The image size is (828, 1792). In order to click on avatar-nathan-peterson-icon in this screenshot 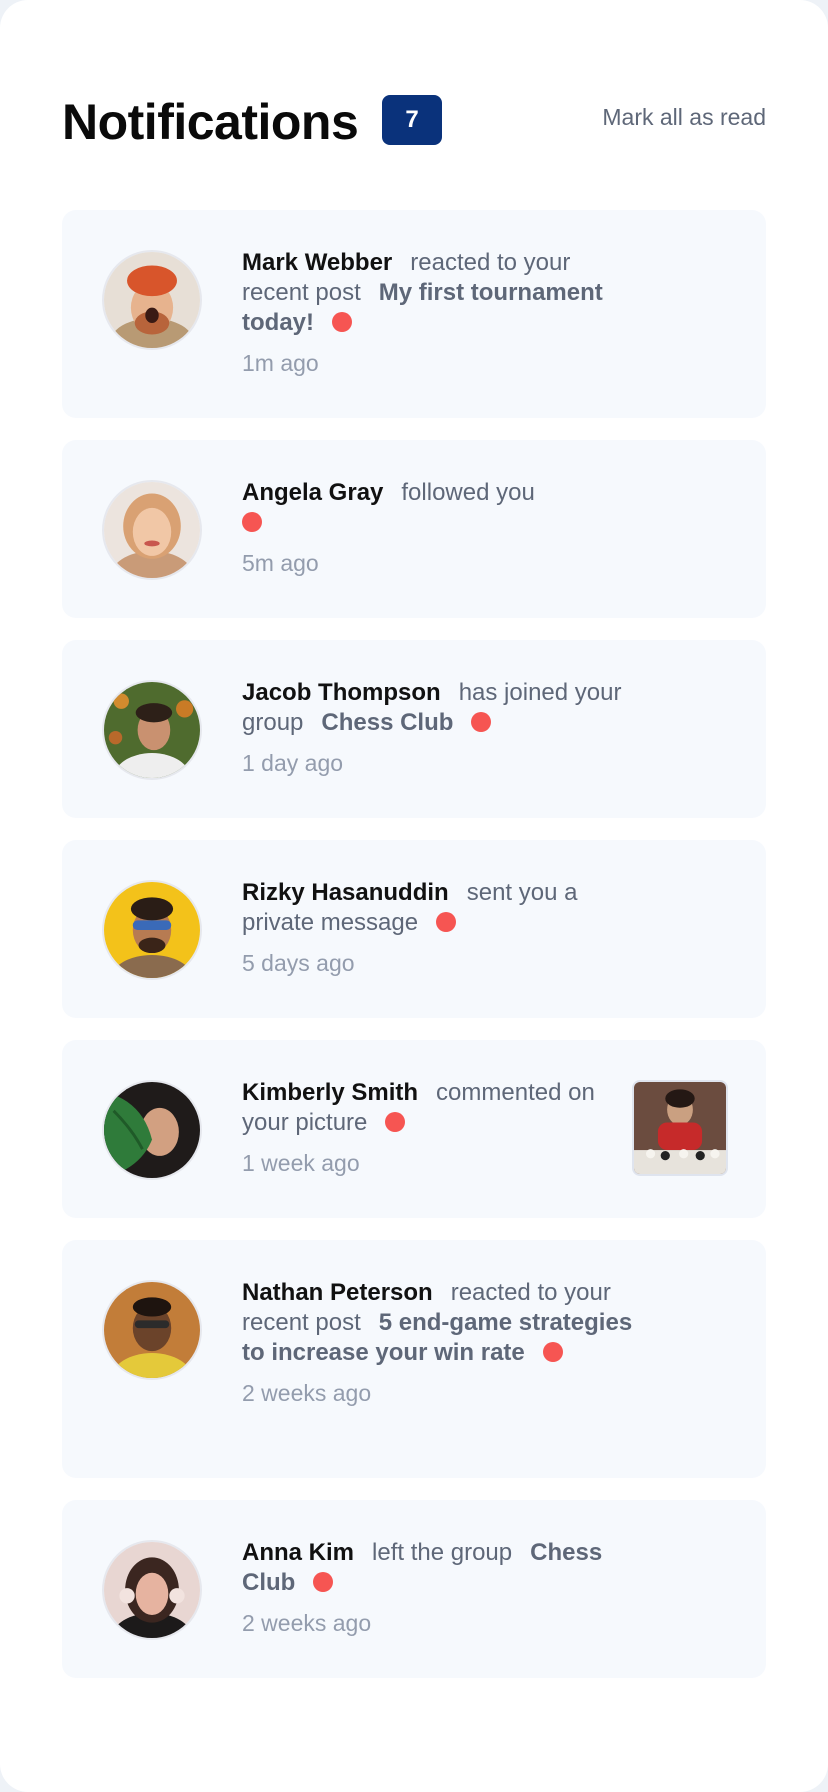, I will do `click(152, 1330)`.